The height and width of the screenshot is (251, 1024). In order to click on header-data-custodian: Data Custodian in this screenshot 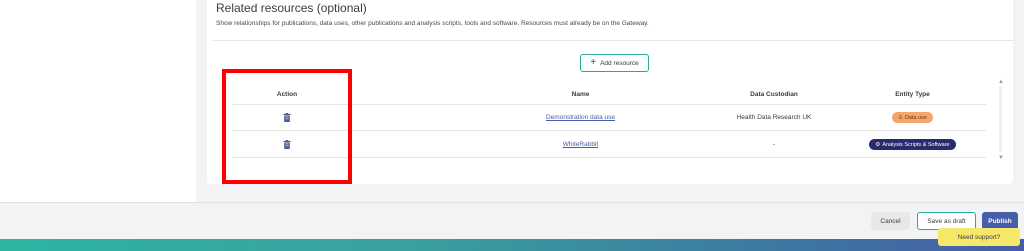, I will do `click(774, 94)`.